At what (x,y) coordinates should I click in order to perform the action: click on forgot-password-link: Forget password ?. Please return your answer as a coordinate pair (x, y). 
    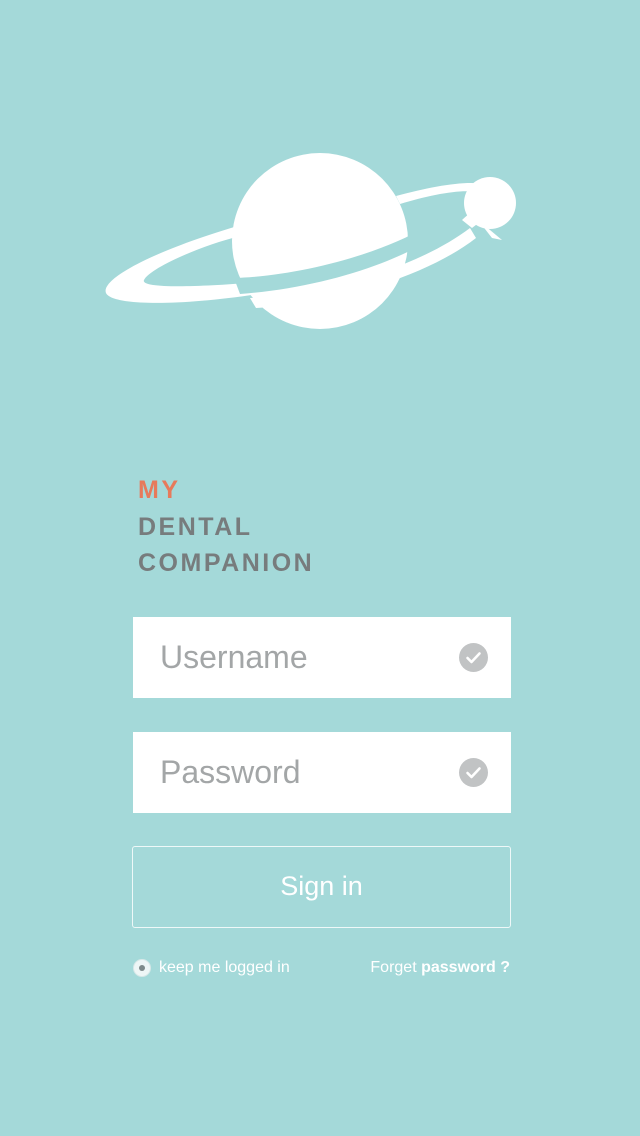
    Looking at the image, I should click on (440, 968).